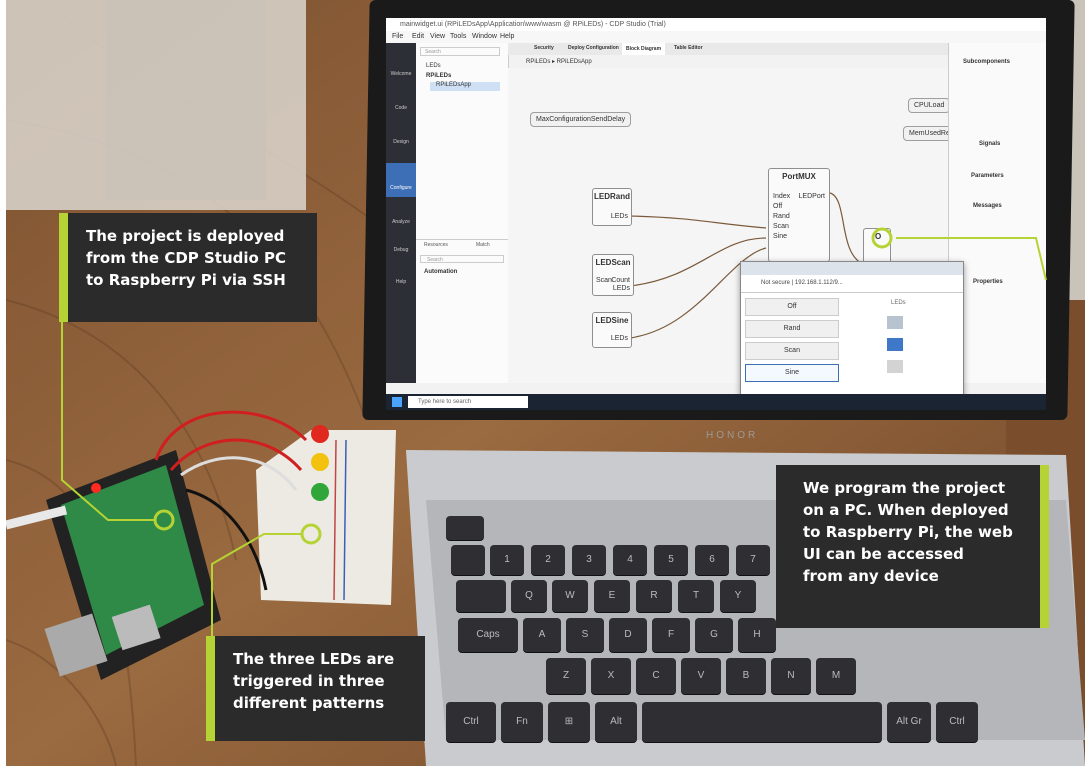 The image size is (1085, 766). What do you see at coordinates (210, 688) in the screenshot?
I see `callout-leds-bar` at bounding box center [210, 688].